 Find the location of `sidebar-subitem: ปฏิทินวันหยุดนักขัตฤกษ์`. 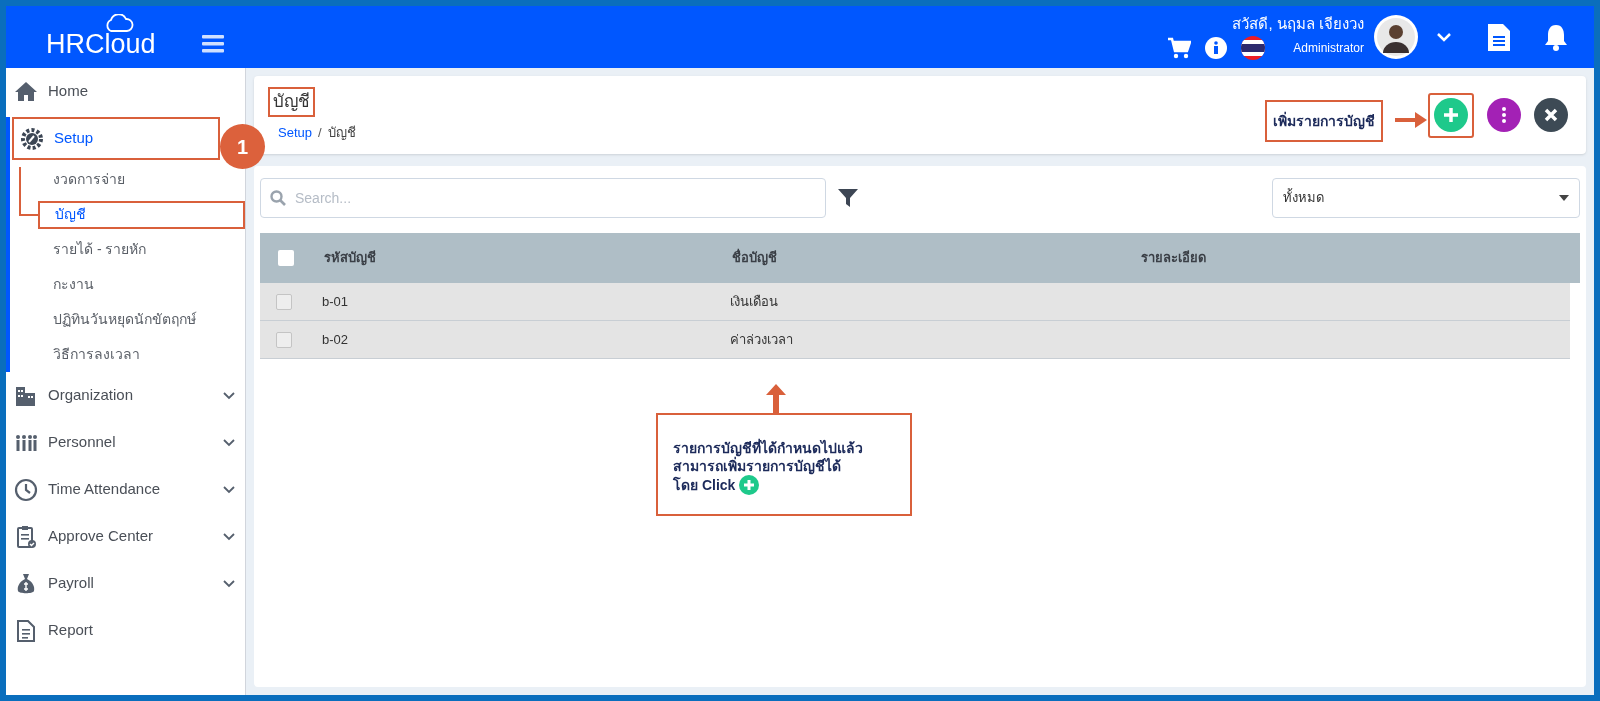

sidebar-subitem: ปฏิทินวันหยุดนักขัตฤกษ์ is located at coordinates (141, 319).